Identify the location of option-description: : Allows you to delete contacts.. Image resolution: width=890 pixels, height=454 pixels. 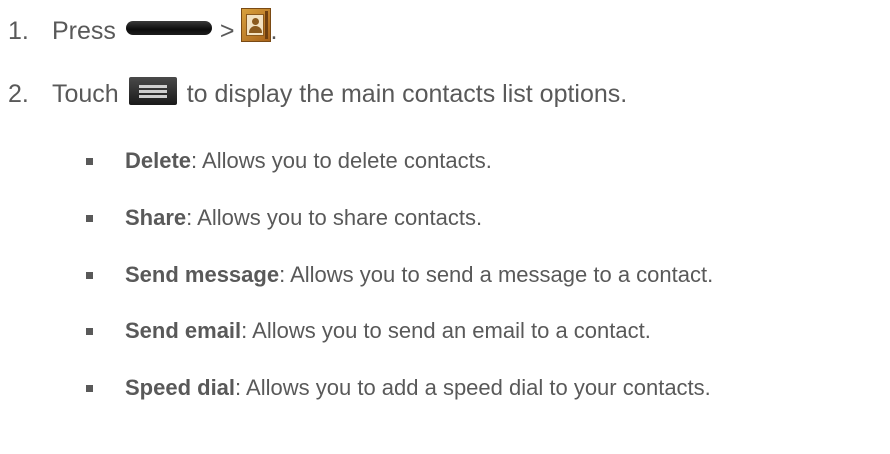
(341, 160).